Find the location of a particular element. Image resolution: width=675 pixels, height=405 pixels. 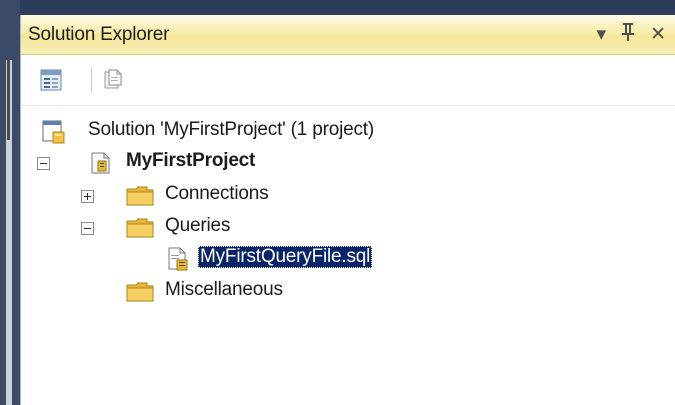

query-file-label: MyFirstQueryFile.sql is located at coordinates (285, 257).